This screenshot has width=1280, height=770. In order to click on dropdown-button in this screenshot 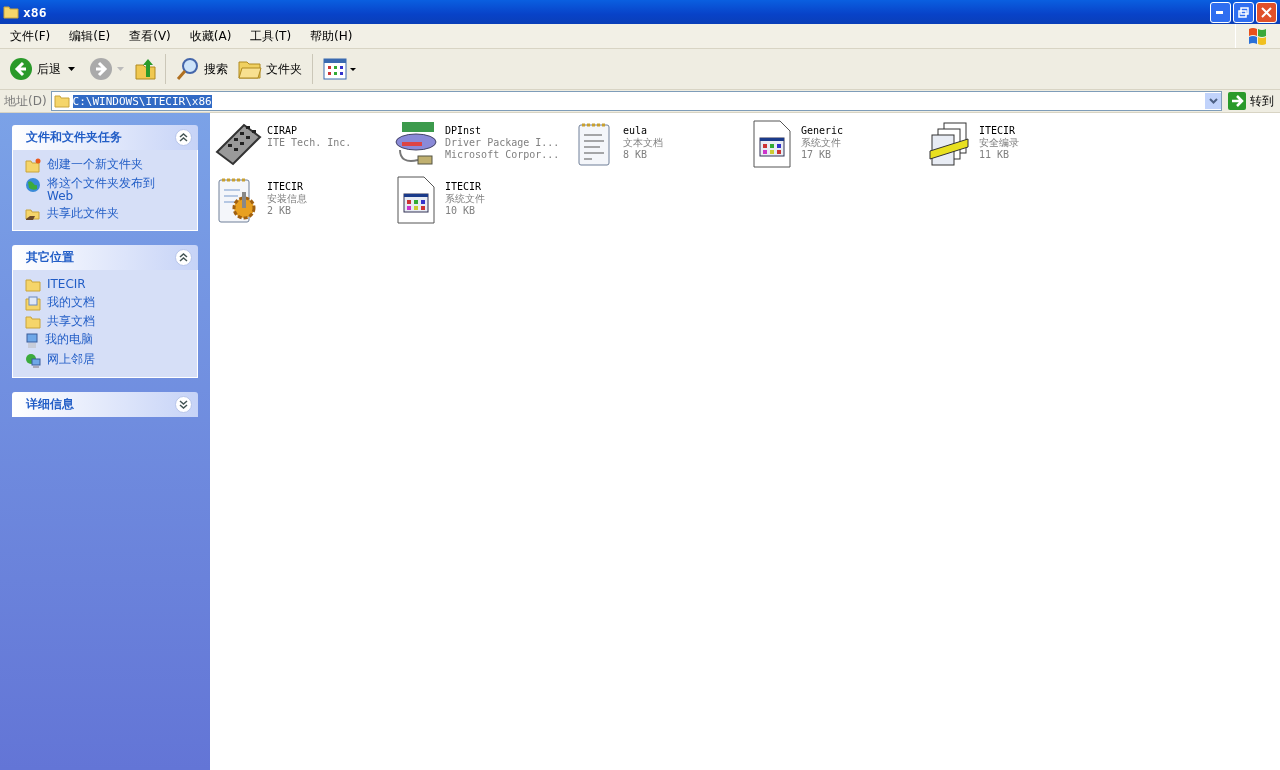, I will do `click(1213, 101)`.